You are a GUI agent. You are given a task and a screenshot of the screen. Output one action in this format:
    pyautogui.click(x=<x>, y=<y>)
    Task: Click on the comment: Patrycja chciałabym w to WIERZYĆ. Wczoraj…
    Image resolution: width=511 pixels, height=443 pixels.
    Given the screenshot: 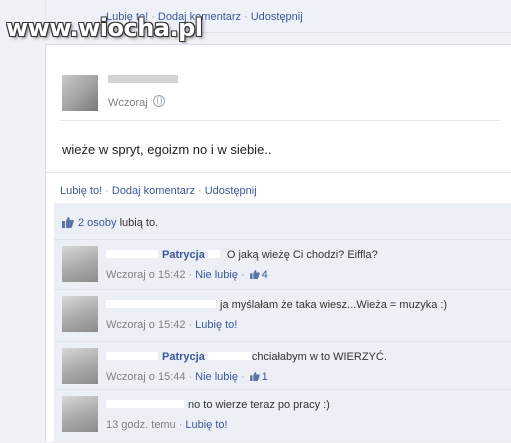 What is the action you would take?
    pyautogui.click(x=282, y=365)
    